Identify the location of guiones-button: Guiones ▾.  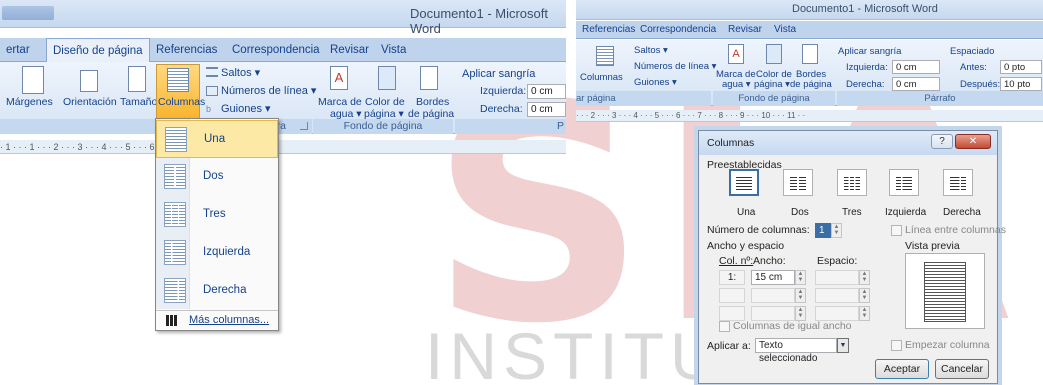
(246, 108).